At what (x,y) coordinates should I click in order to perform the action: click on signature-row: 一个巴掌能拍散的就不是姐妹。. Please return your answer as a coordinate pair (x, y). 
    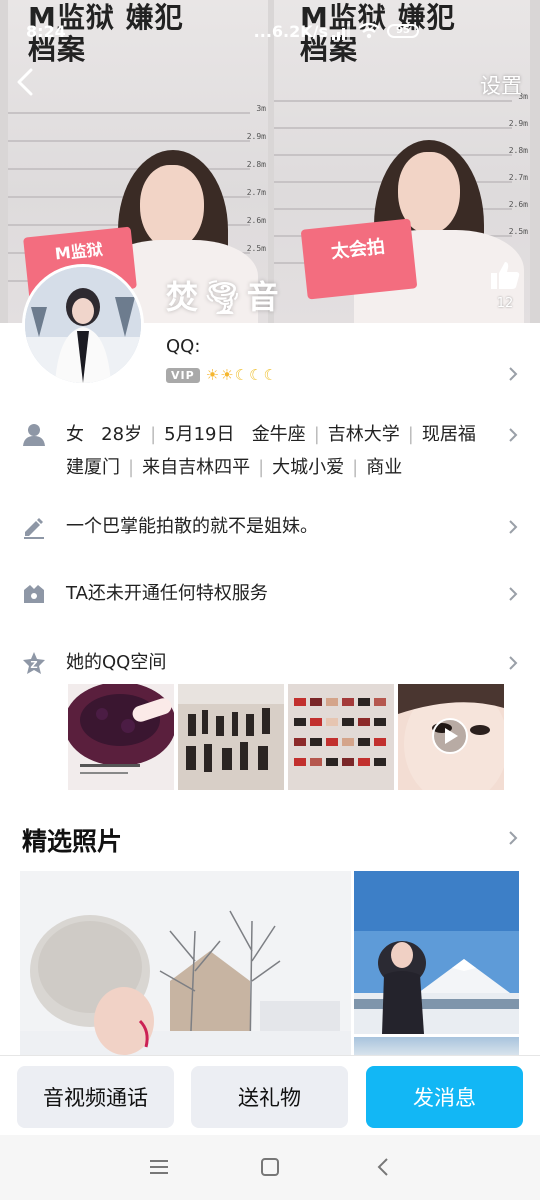
    Looking at the image, I should click on (270, 527).